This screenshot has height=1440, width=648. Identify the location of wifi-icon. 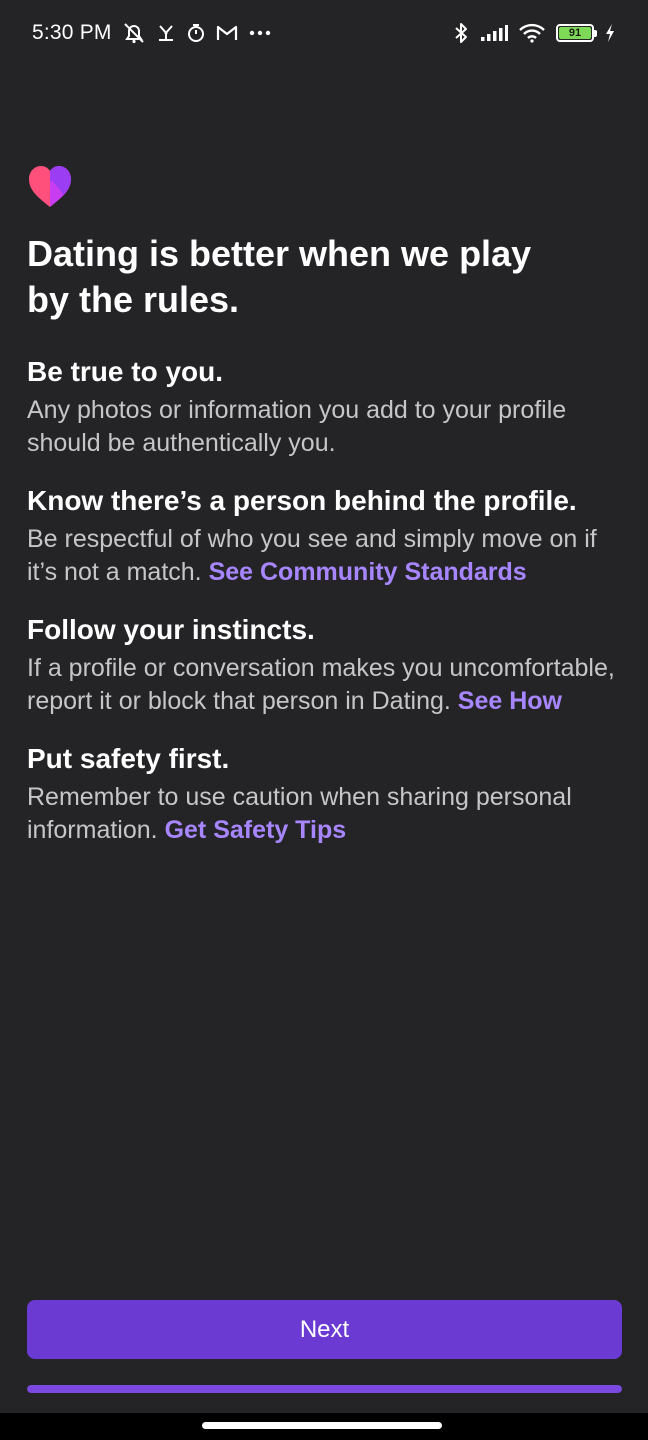
(532, 33).